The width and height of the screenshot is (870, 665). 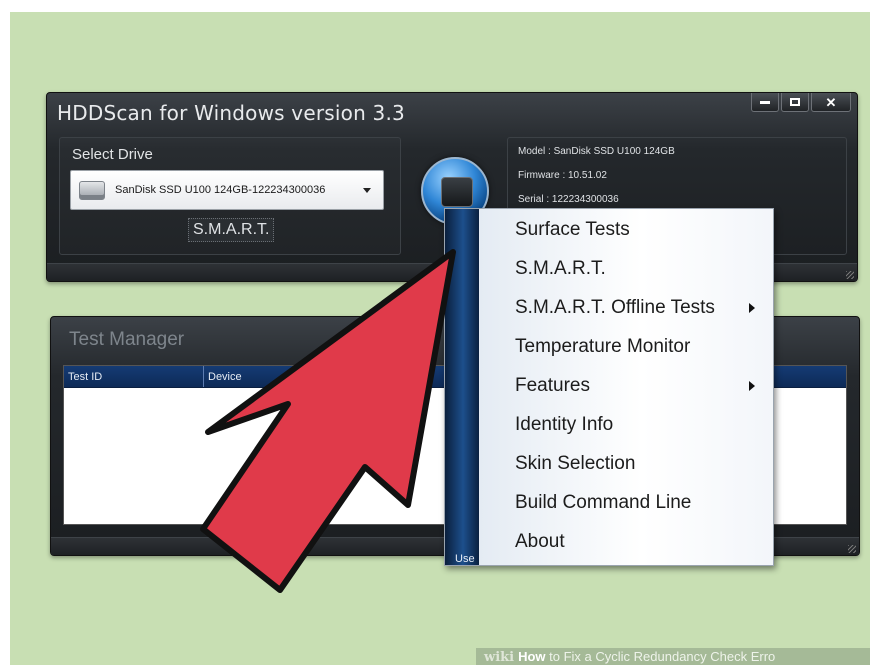 What do you see at coordinates (660, 656) in the screenshot?
I see `footer-title-rest: to Fix a Cyclic Redundancy Check Erro` at bounding box center [660, 656].